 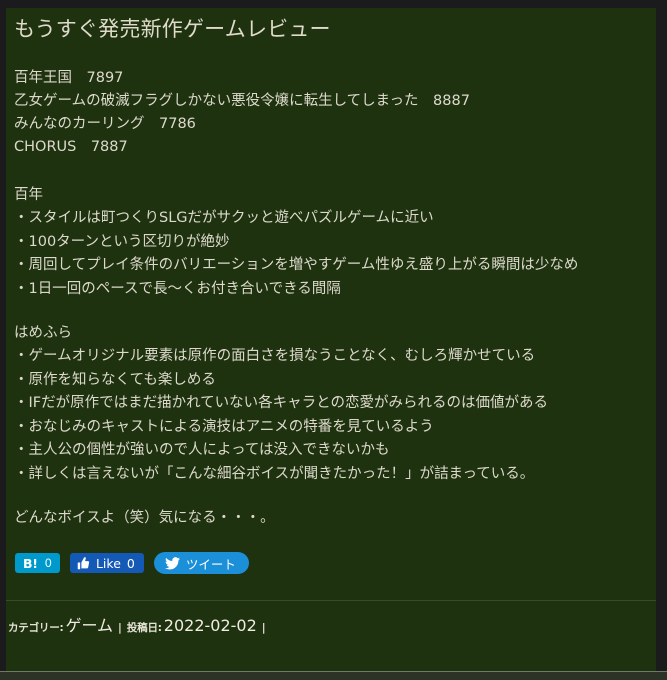 I want to click on list-item: IFだが原作ではまだ描かれていない各キャラとの恋愛がみられるのは価値がある, so click(x=331, y=404).